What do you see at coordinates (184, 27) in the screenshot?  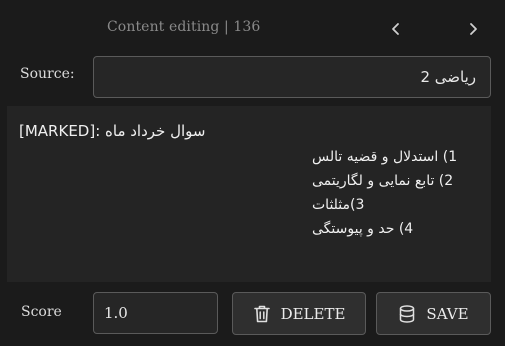 I see `page-title: Content editing | 136` at bounding box center [184, 27].